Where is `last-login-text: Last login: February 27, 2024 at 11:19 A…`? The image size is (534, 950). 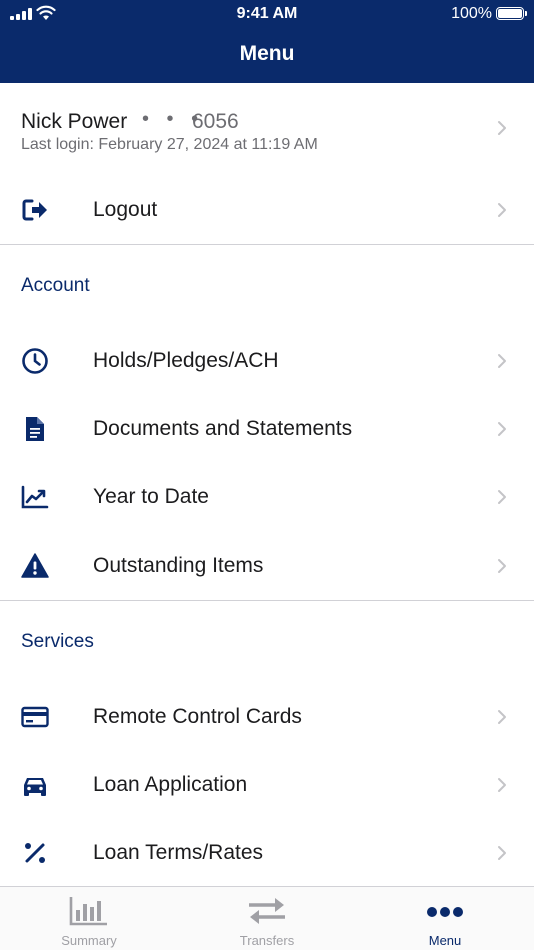
last-login-text: Last login: February 27, 2024 at 11:19 A… is located at coordinates (169, 144).